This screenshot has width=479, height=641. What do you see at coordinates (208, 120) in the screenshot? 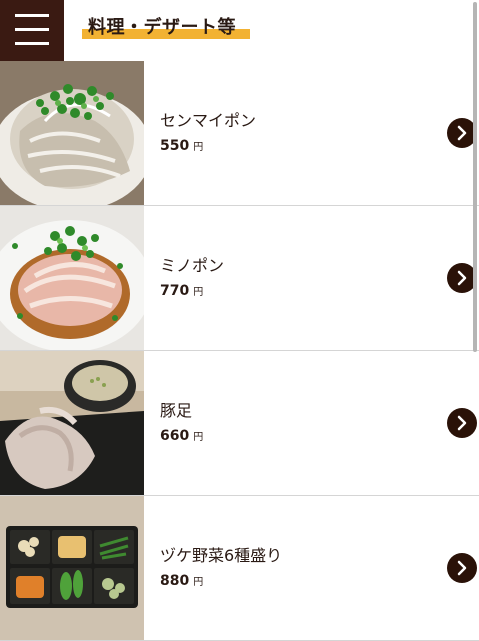
I see `menu-item-name: センマイポン` at bounding box center [208, 120].